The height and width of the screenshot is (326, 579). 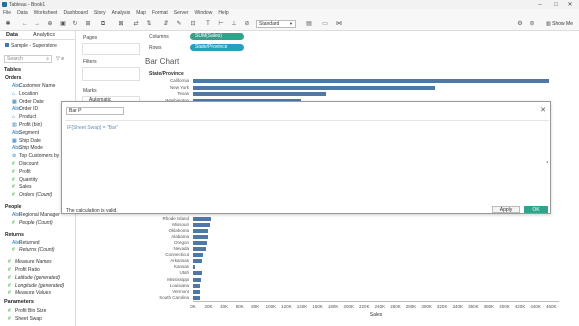 I want to click on field-item: # Quantity, so click(x=25, y=180).